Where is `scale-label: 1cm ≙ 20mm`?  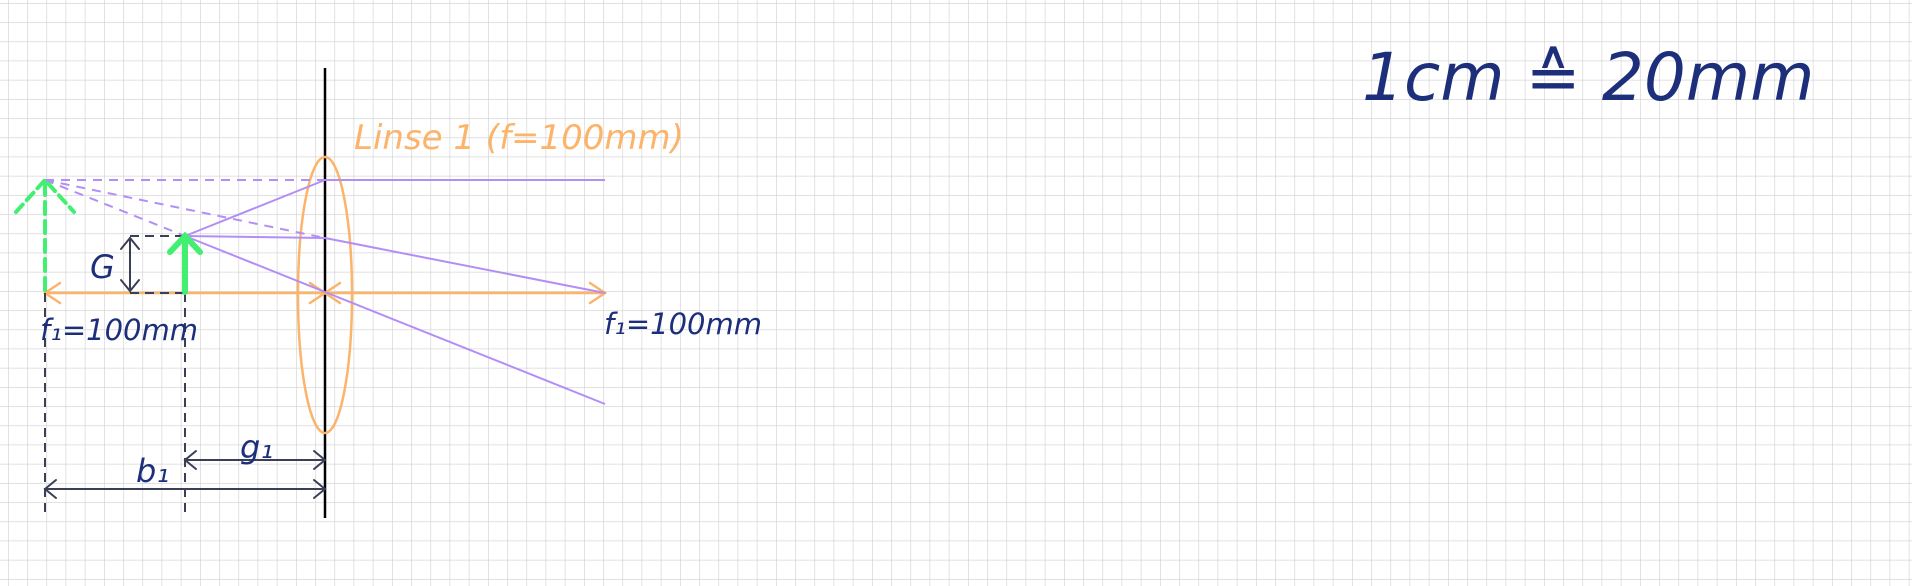 scale-label: 1cm ≙ 20mm is located at coordinates (1588, 77).